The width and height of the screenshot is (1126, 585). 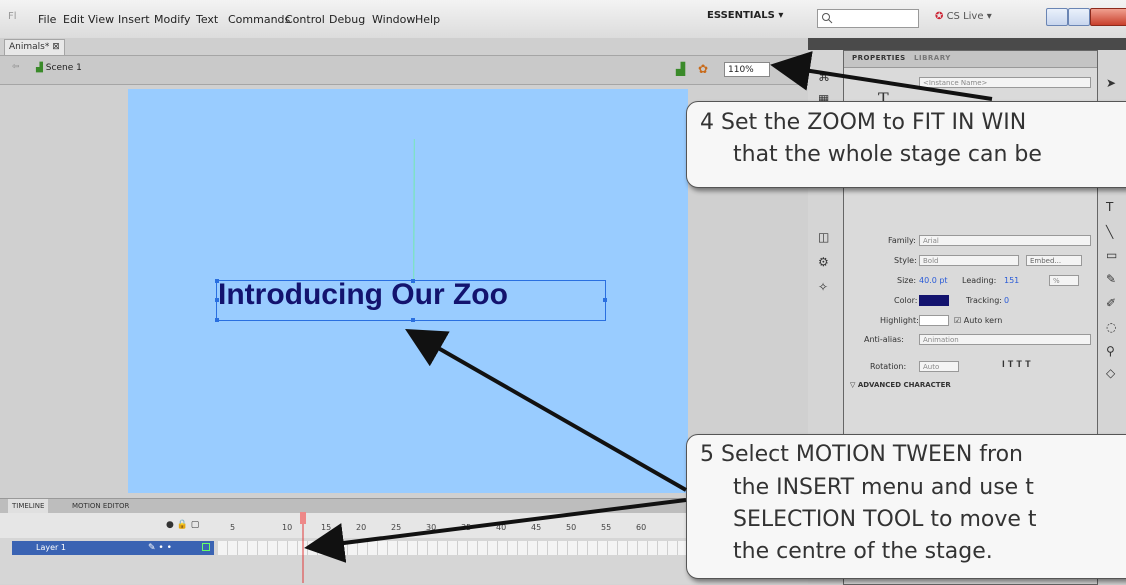 I want to click on pencil-icon: ✎ • •, so click(x=160, y=548).